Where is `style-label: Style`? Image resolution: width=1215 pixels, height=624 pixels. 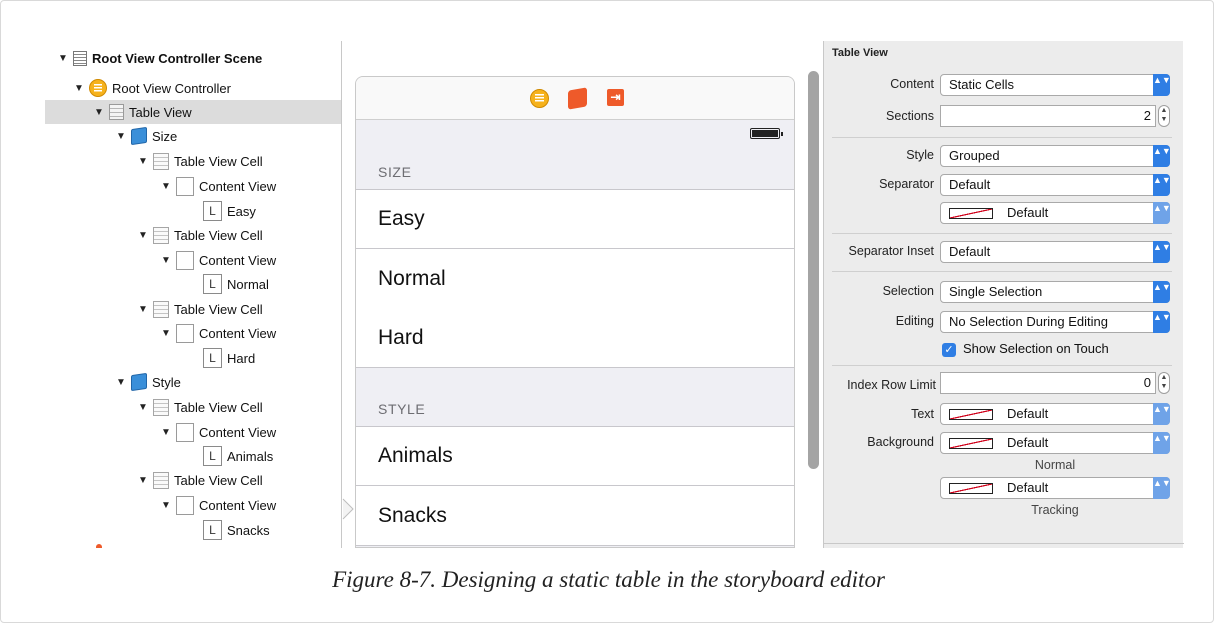
style-label: Style is located at coordinates (920, 155).